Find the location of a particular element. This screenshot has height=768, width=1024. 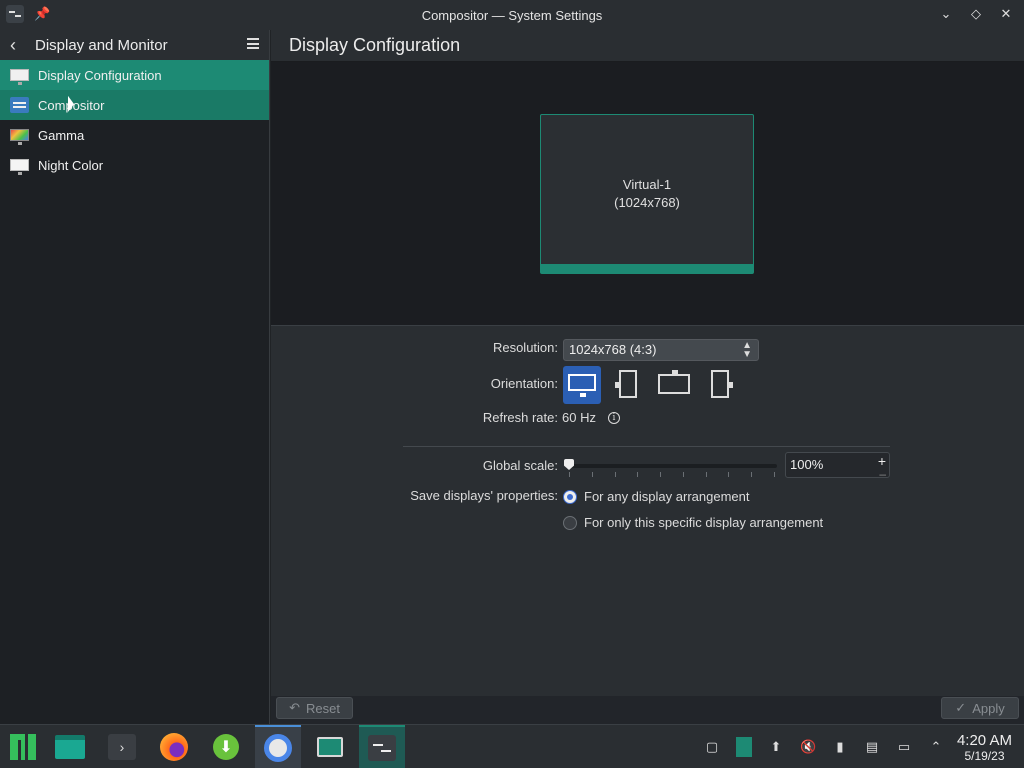

chromium-icon is located at coordinates (278, 748).